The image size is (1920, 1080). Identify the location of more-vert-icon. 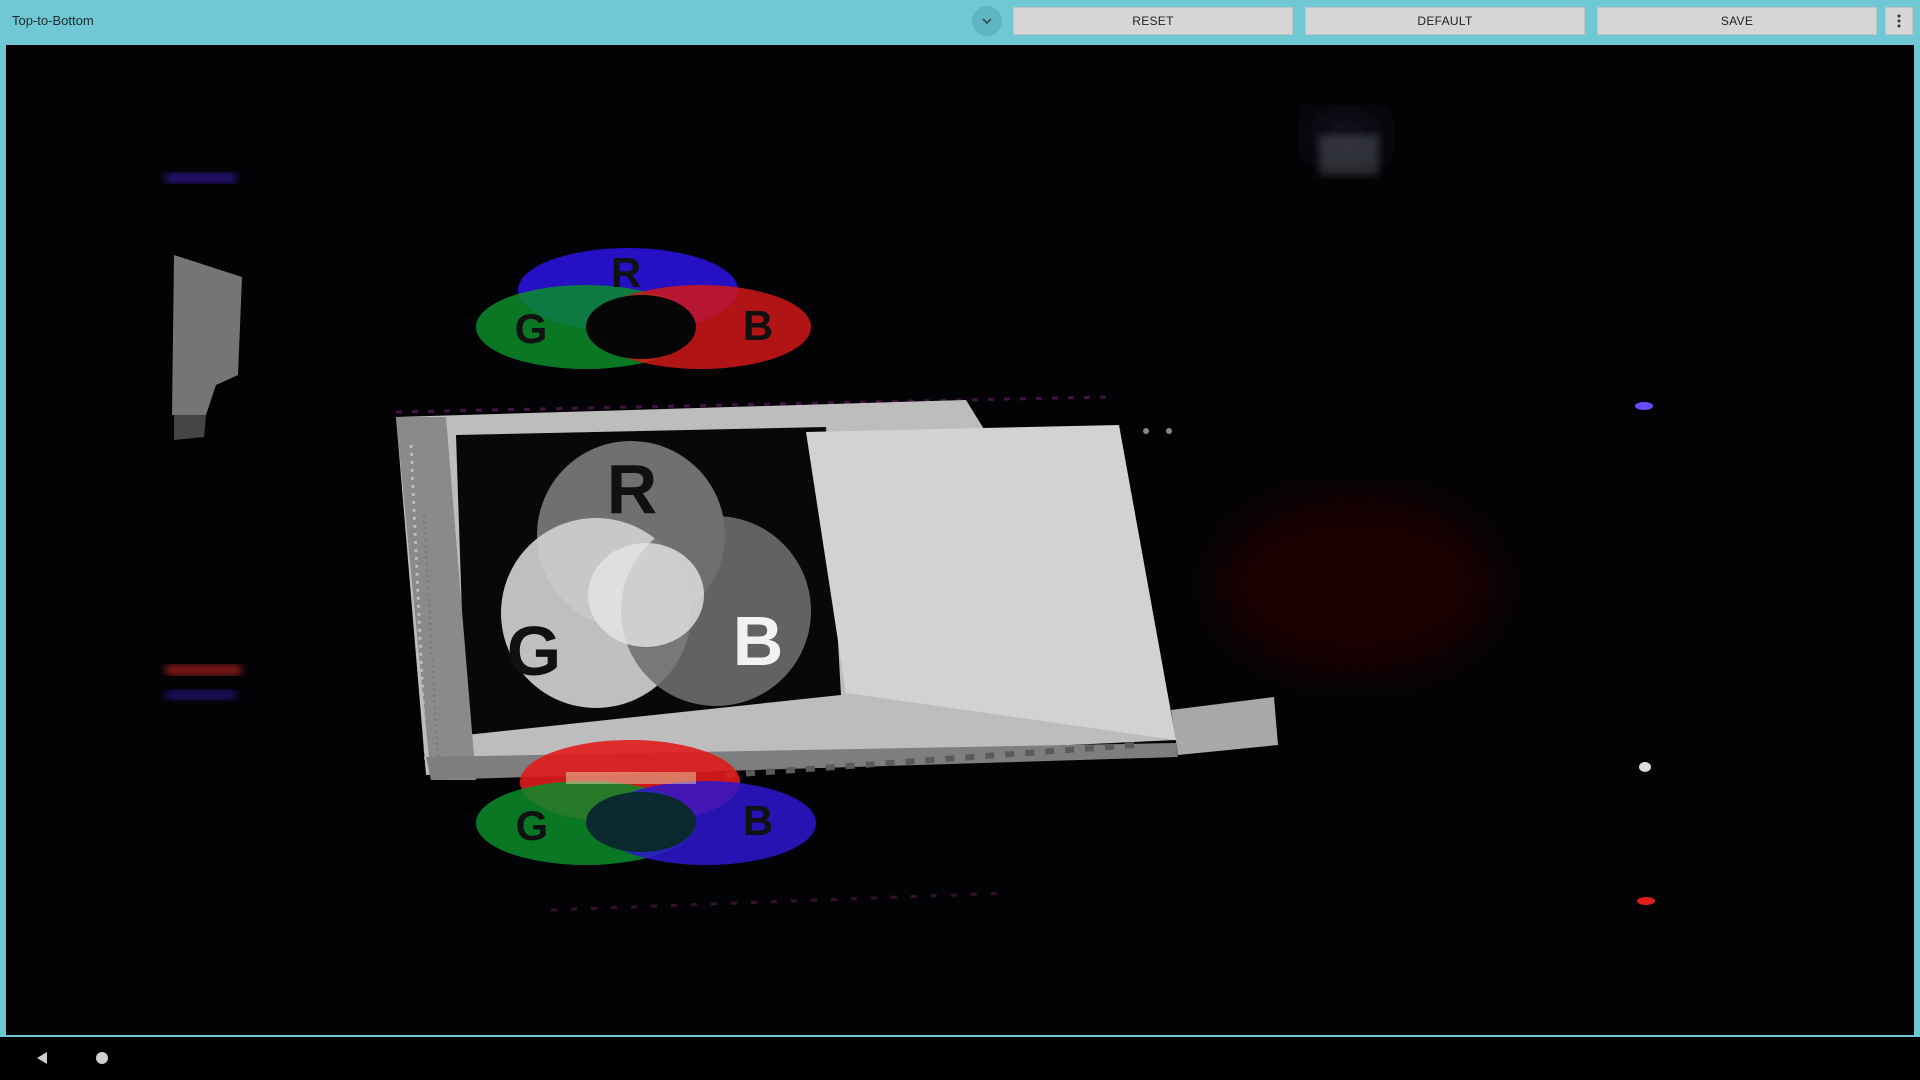
(1899, 21).